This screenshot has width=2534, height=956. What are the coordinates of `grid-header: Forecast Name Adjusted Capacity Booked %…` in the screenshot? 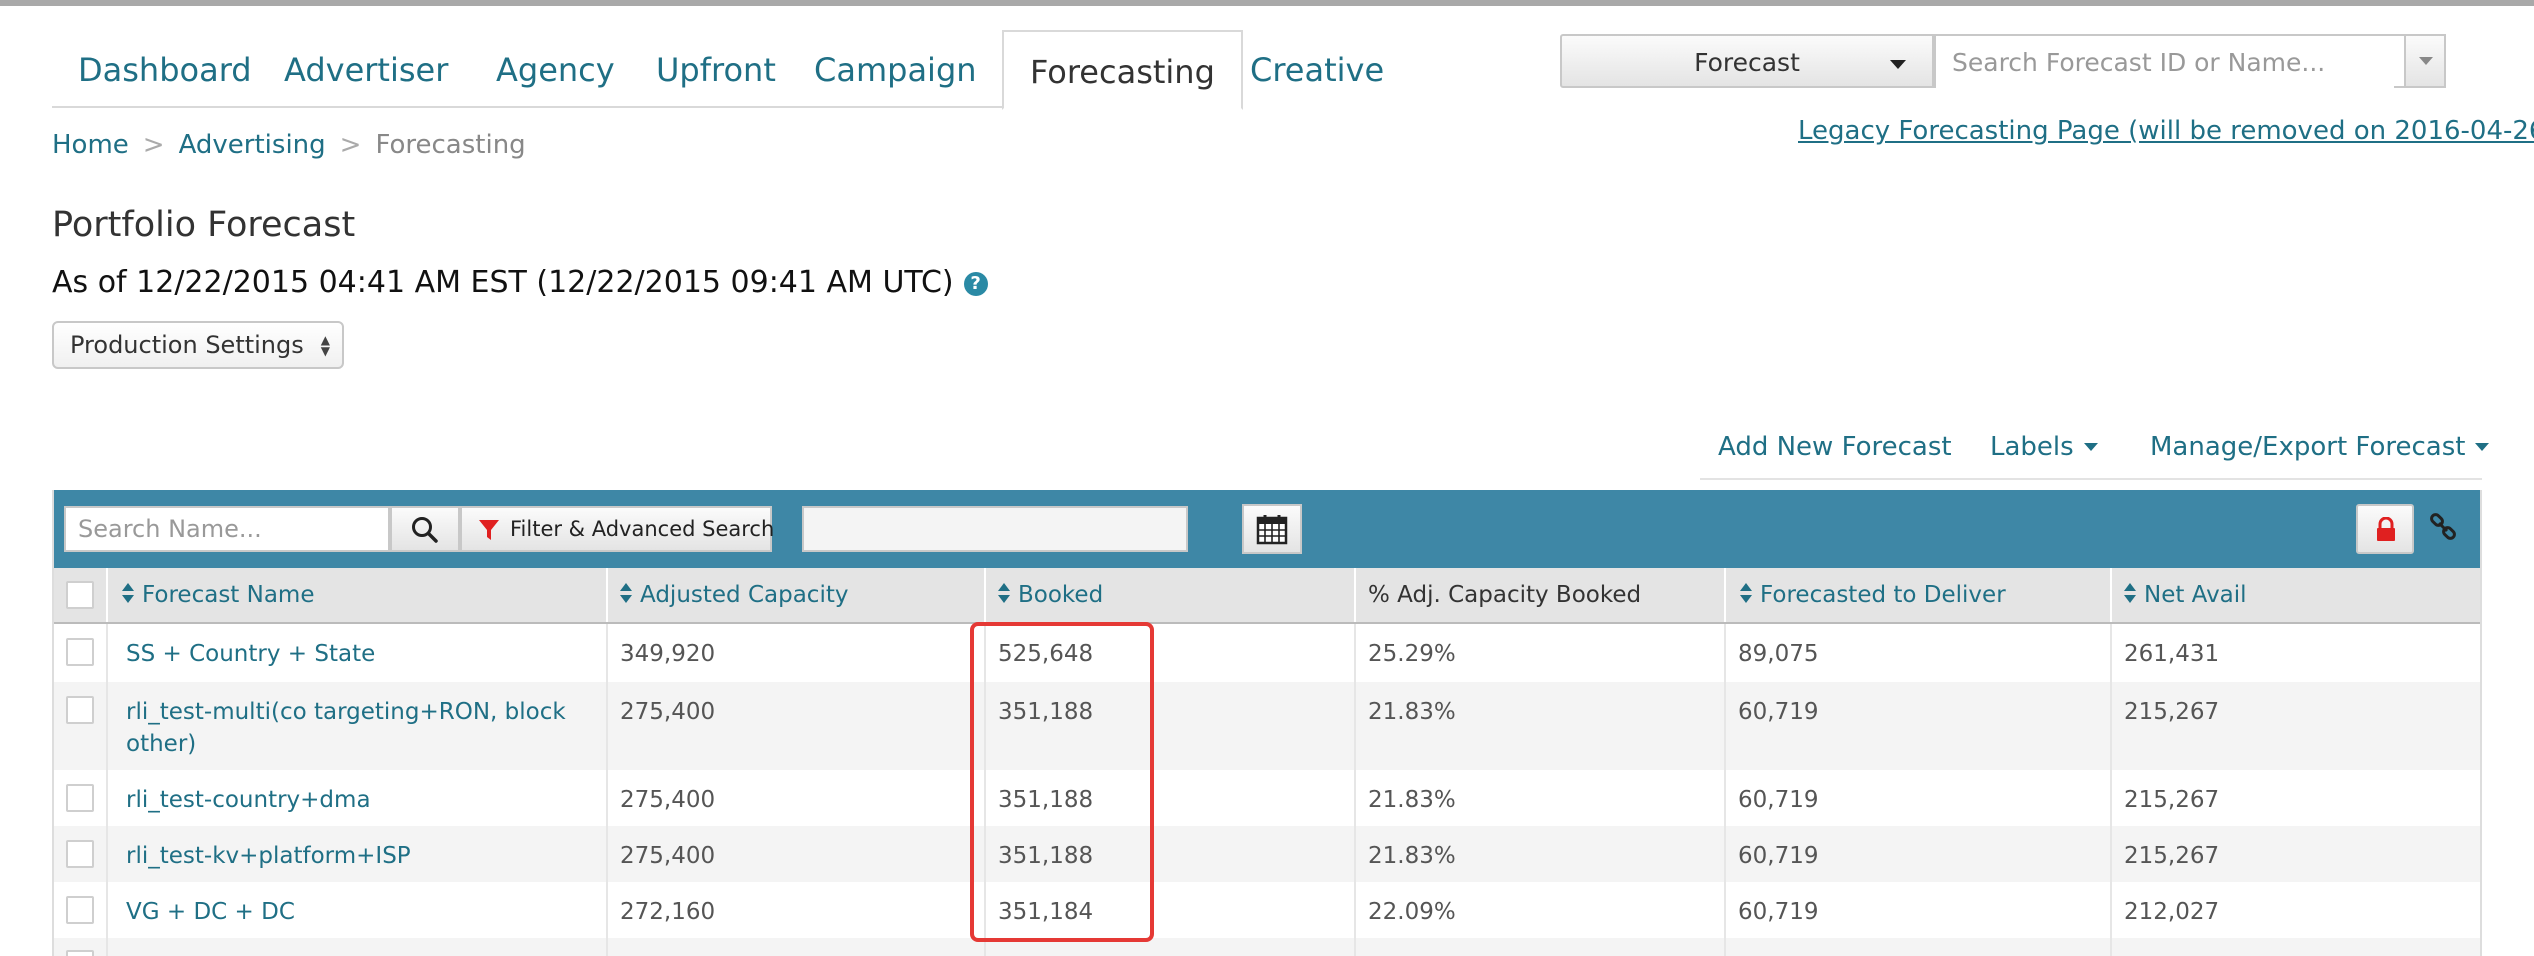 It's located at (1267, 596).